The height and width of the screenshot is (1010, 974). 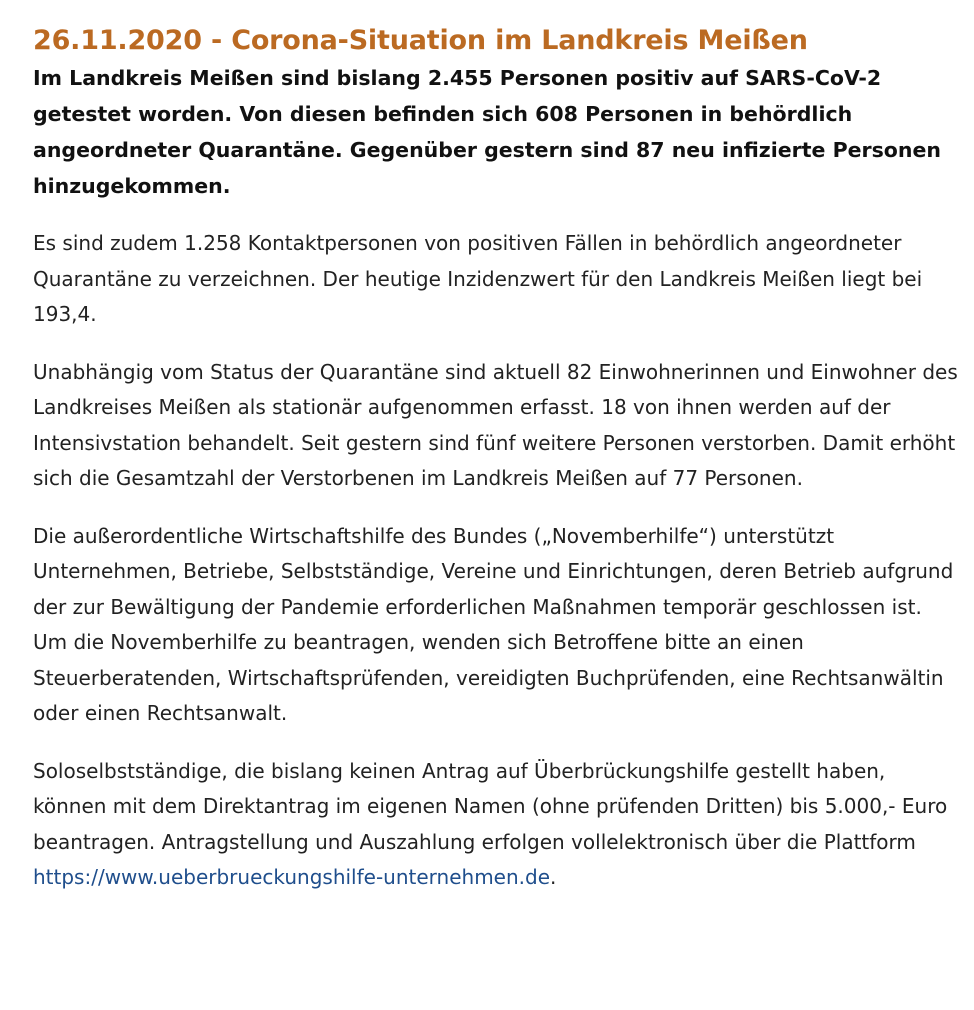 What do you see at coordinates (553, 877) in the screenshot?
I see `paragraph-end-period: .` at bounding box center [553, 877].